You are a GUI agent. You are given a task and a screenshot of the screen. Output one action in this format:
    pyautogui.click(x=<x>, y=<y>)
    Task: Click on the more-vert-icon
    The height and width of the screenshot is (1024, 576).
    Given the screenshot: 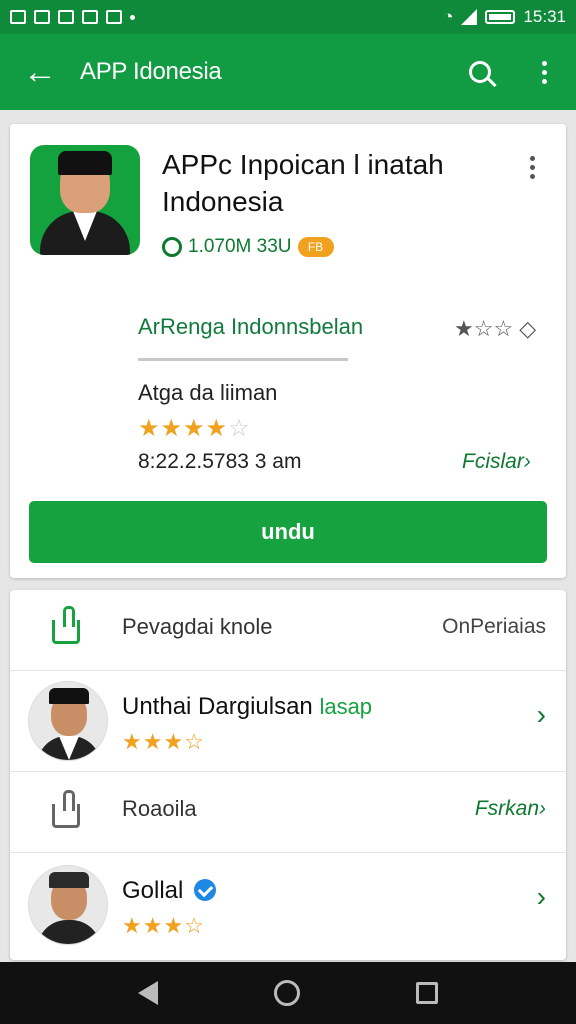 What is the action you would take?
    pyautogui.click(x=544, y=72)
    